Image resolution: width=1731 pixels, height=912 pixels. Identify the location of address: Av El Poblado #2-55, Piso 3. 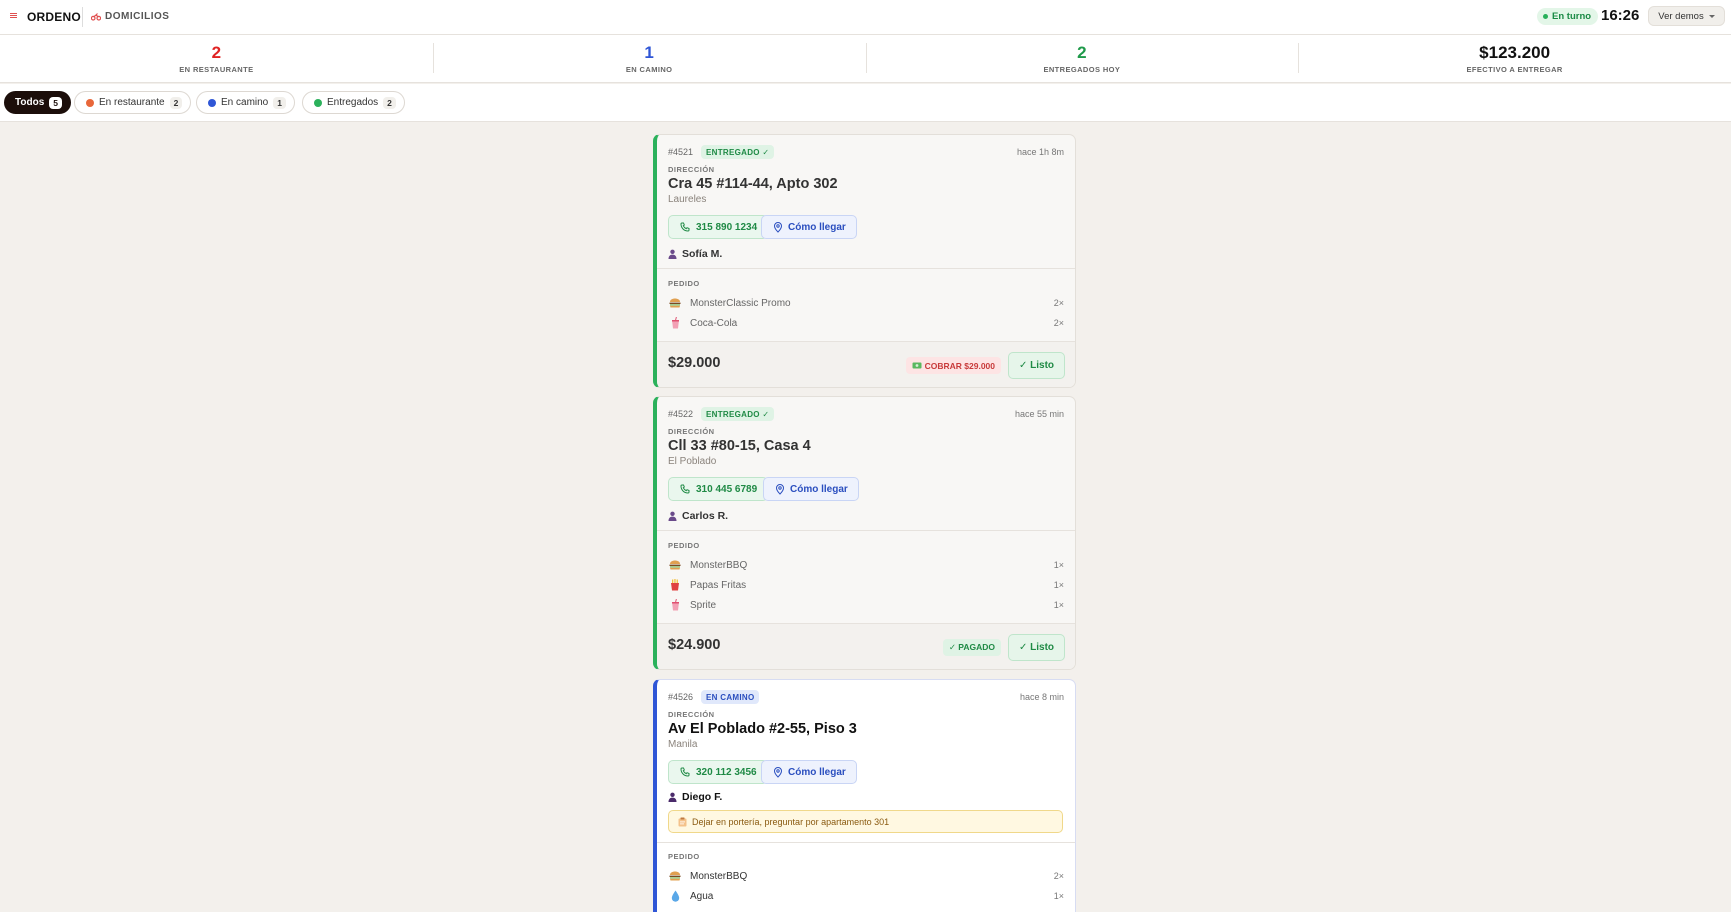
(762, 729).